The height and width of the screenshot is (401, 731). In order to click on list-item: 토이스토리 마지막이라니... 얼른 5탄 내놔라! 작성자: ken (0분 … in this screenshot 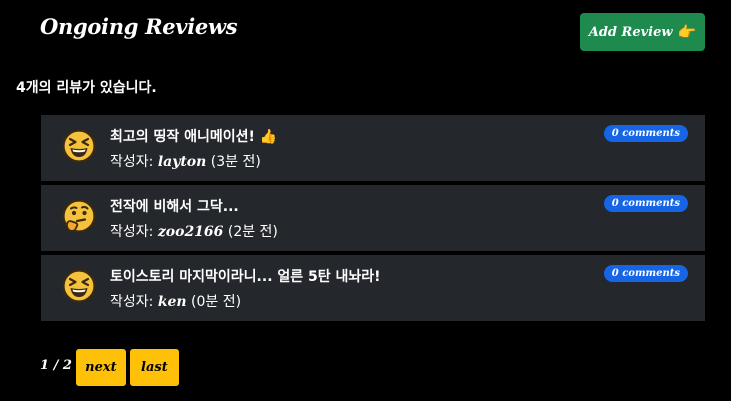, I will do `click(373, 288)`.